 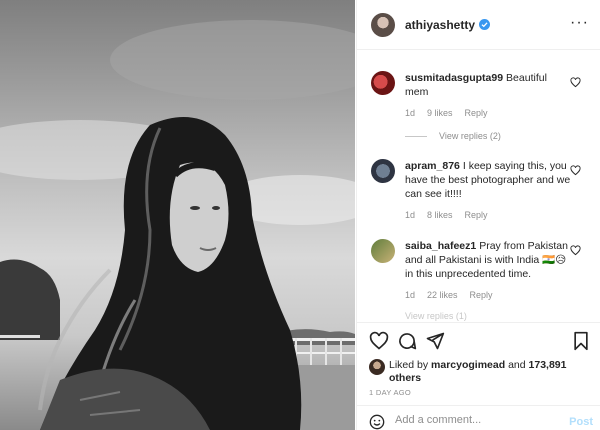 I want to click on post-header: athiyashetty ···, so click(x=478, y=25).